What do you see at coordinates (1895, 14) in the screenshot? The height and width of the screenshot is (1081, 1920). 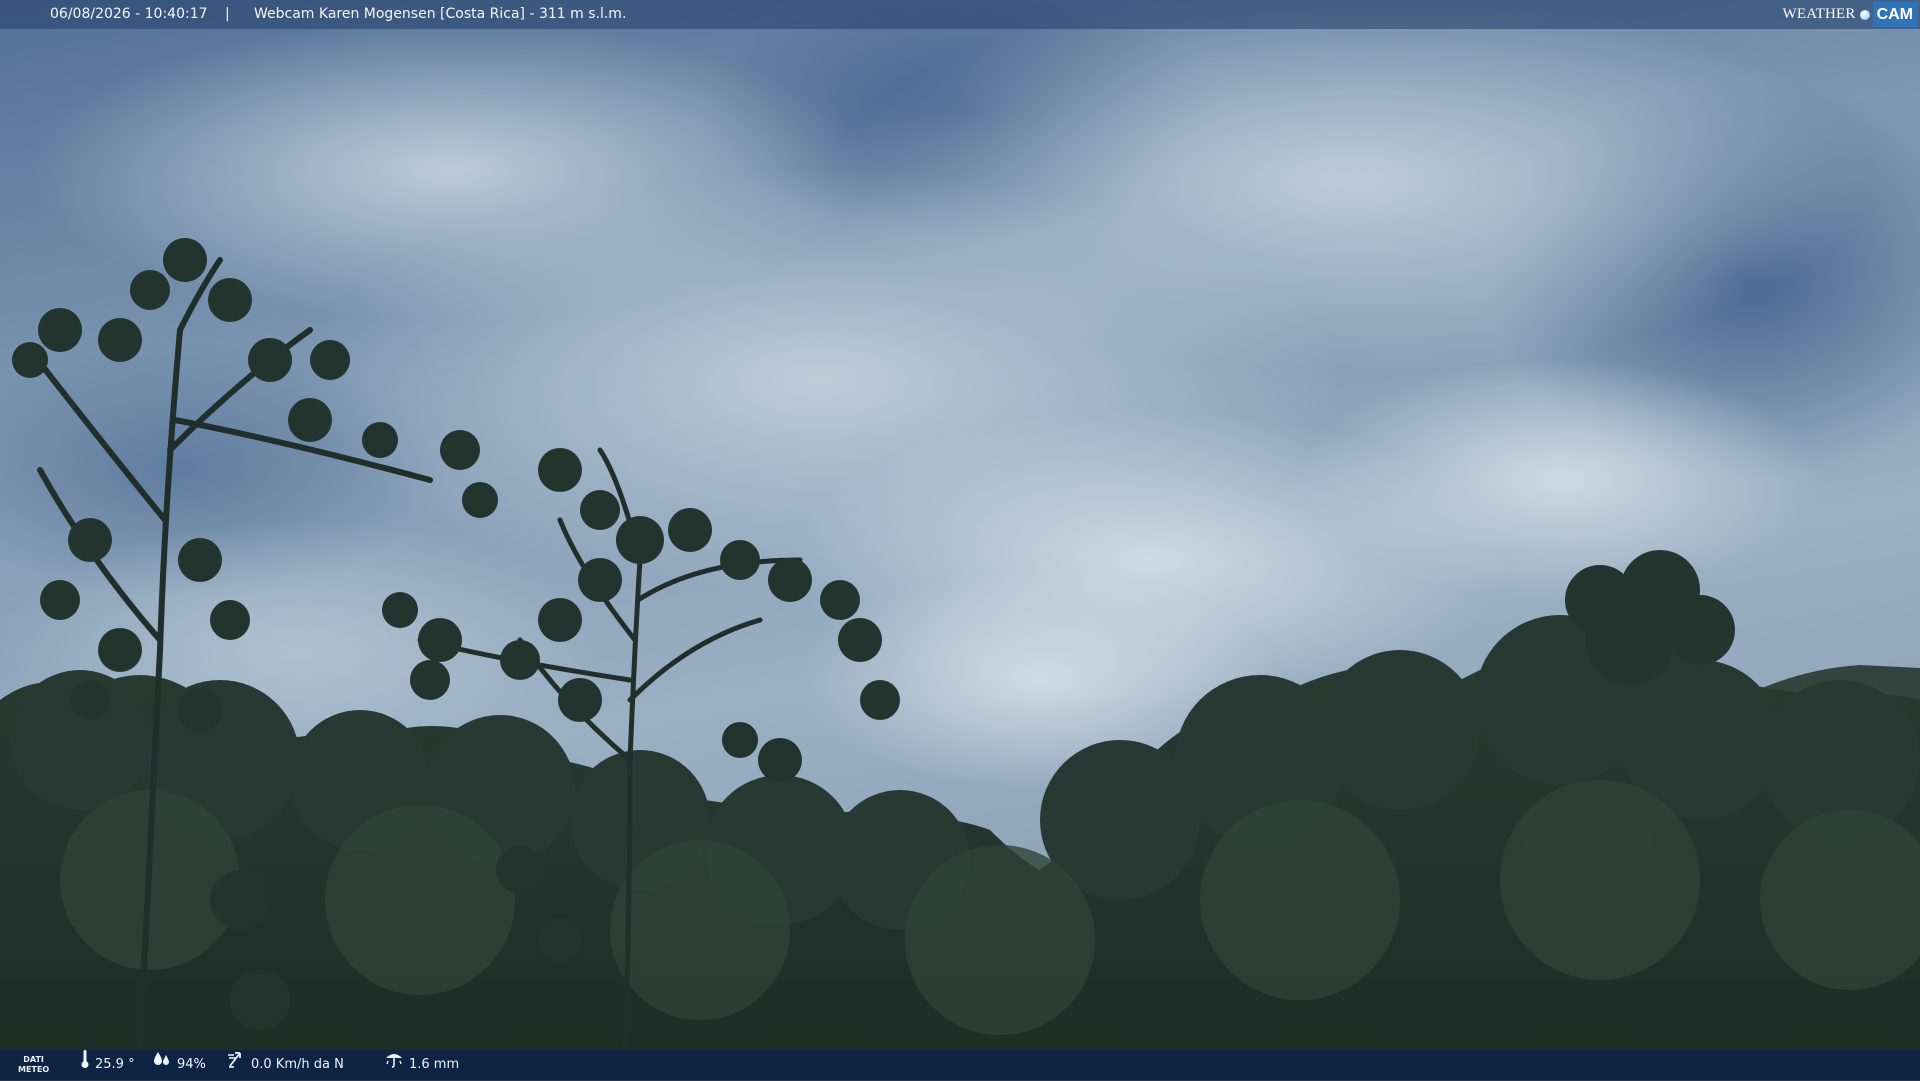 I see `logo-cam-text: CAM` at bounding box center [1895, 14].